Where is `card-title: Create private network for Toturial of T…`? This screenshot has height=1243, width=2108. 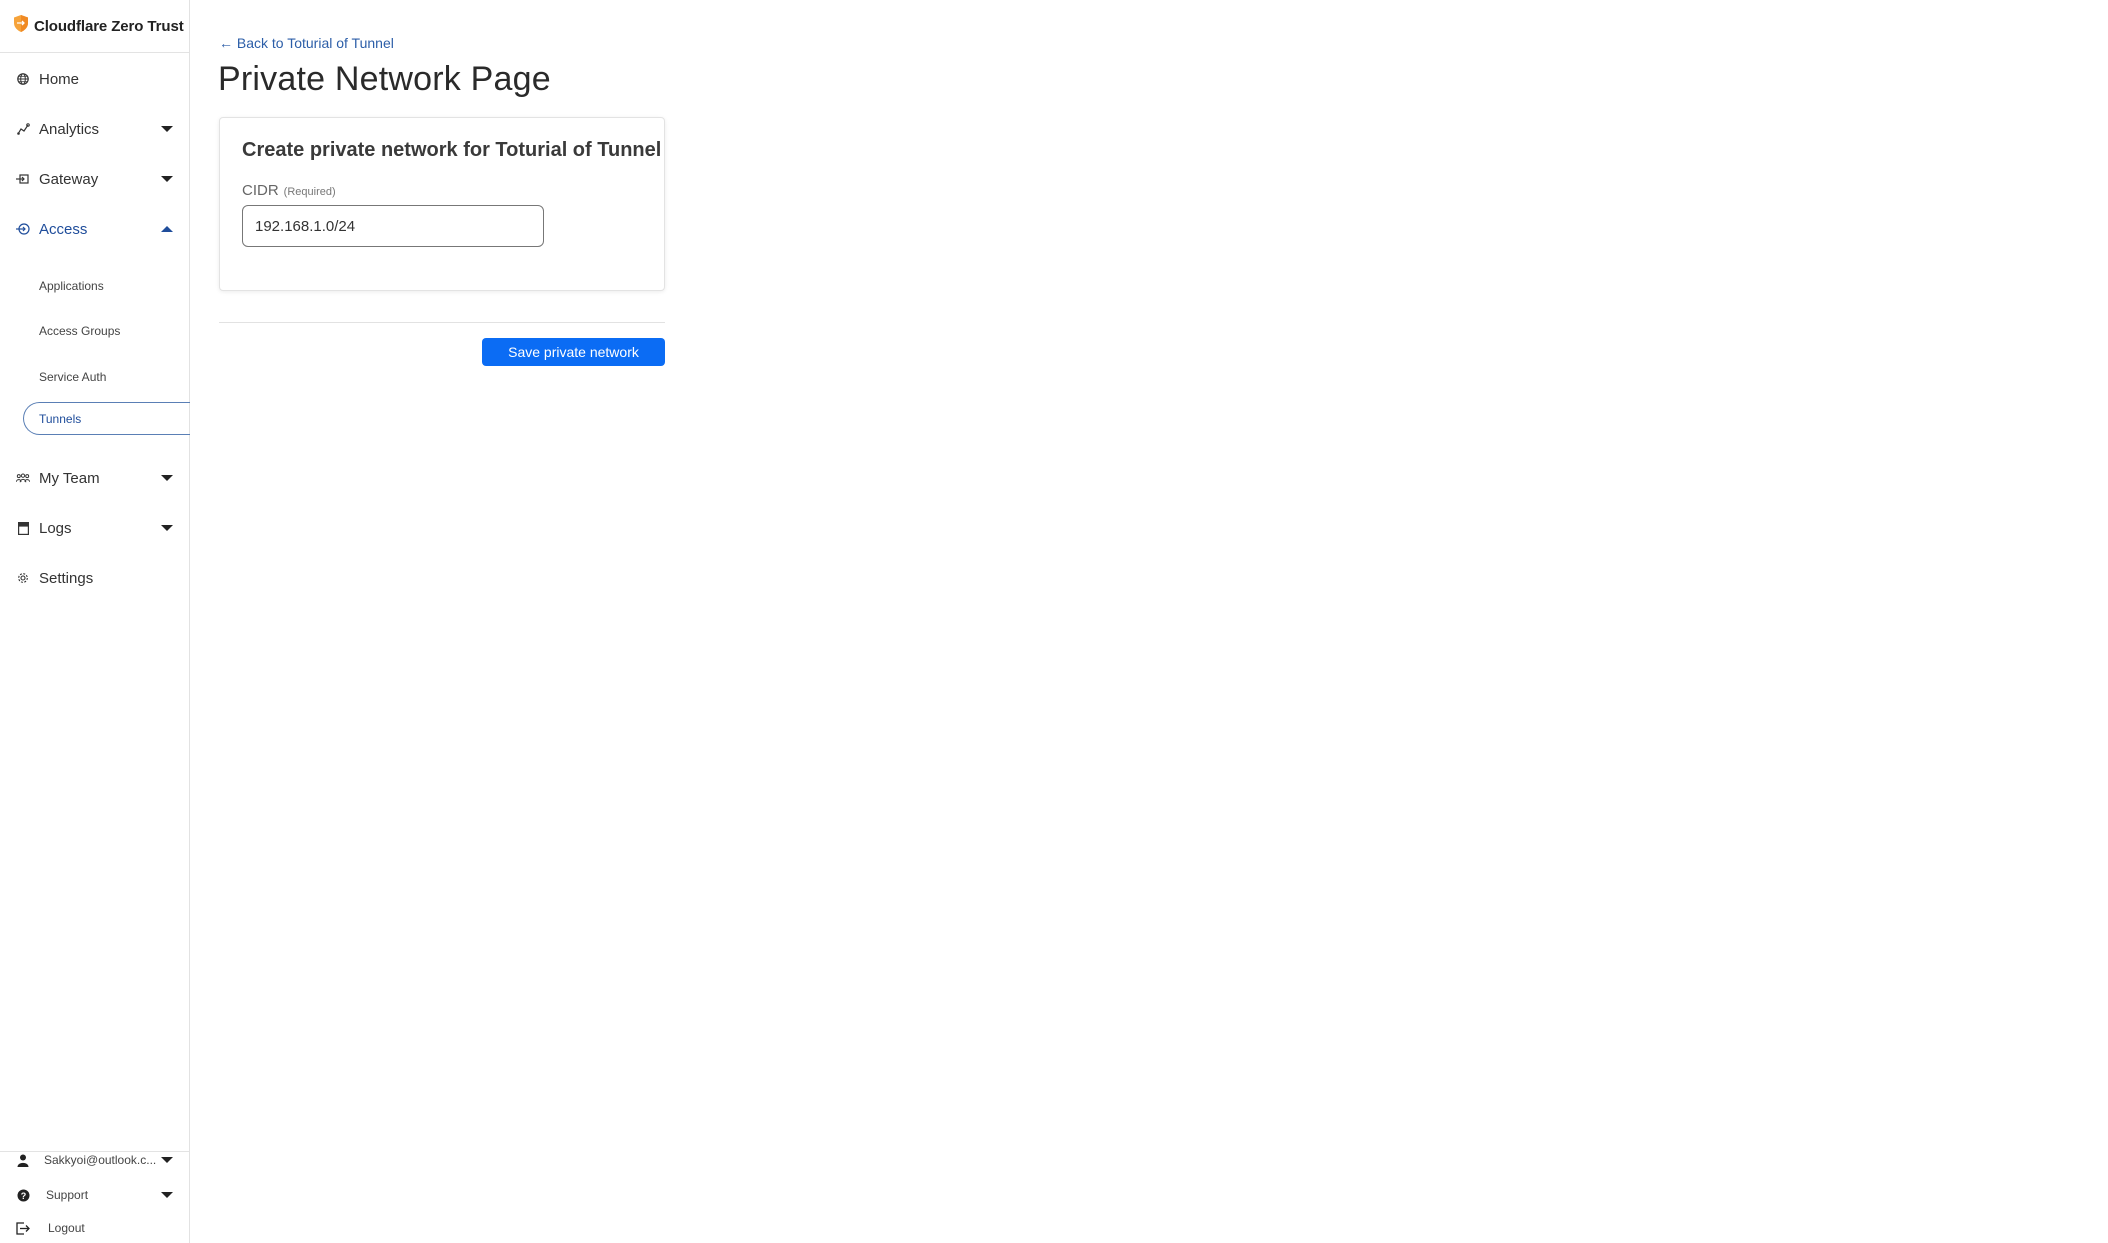
card-title: Create private network for Toturial of T… is located at coordinates (452, 150).